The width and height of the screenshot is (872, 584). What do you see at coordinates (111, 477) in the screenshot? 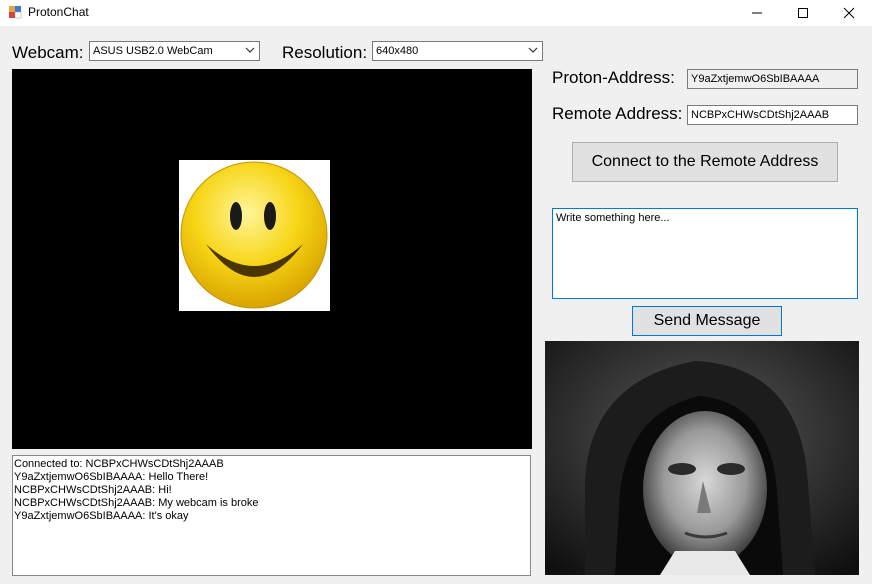
I see `chat-log-line: Y9aZxtjemwO6SbIBAAAA: Hello There!` at bounding box center [111, 477].